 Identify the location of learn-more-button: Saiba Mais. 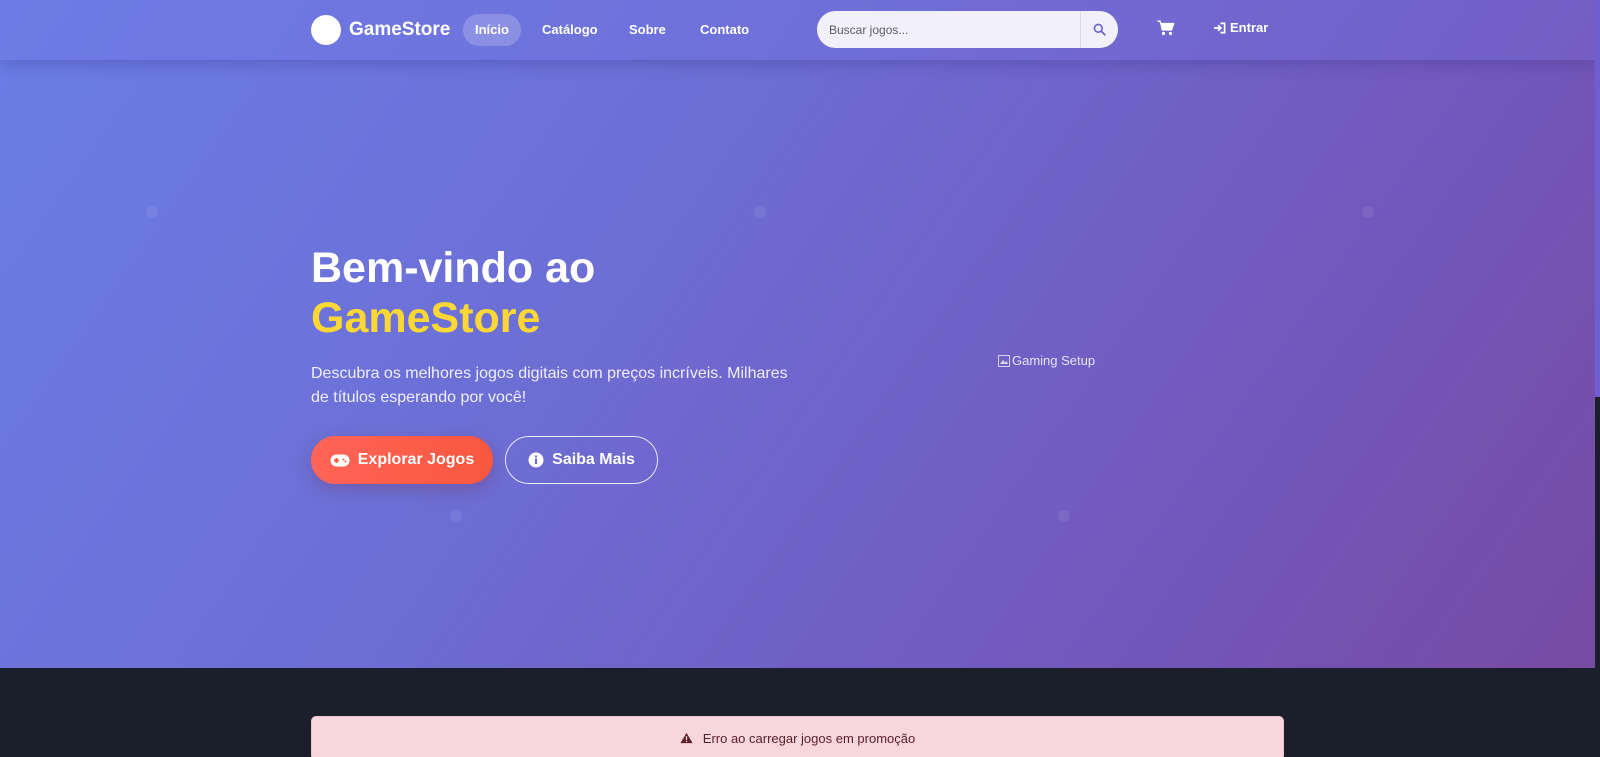
(581, 460).